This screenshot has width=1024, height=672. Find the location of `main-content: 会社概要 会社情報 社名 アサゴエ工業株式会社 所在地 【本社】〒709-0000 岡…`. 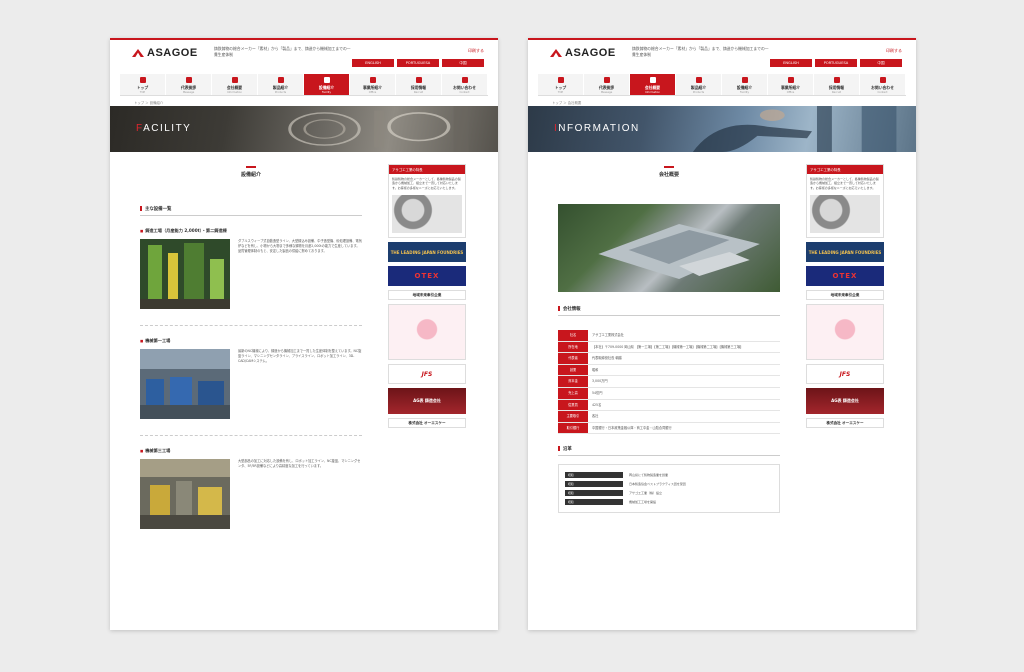

main-content: 会社概要 会社情報 社名 アサゴエ工業株式会社 所在地 【本社】〒709-0000 岡… is located at coordinates (669, 333).